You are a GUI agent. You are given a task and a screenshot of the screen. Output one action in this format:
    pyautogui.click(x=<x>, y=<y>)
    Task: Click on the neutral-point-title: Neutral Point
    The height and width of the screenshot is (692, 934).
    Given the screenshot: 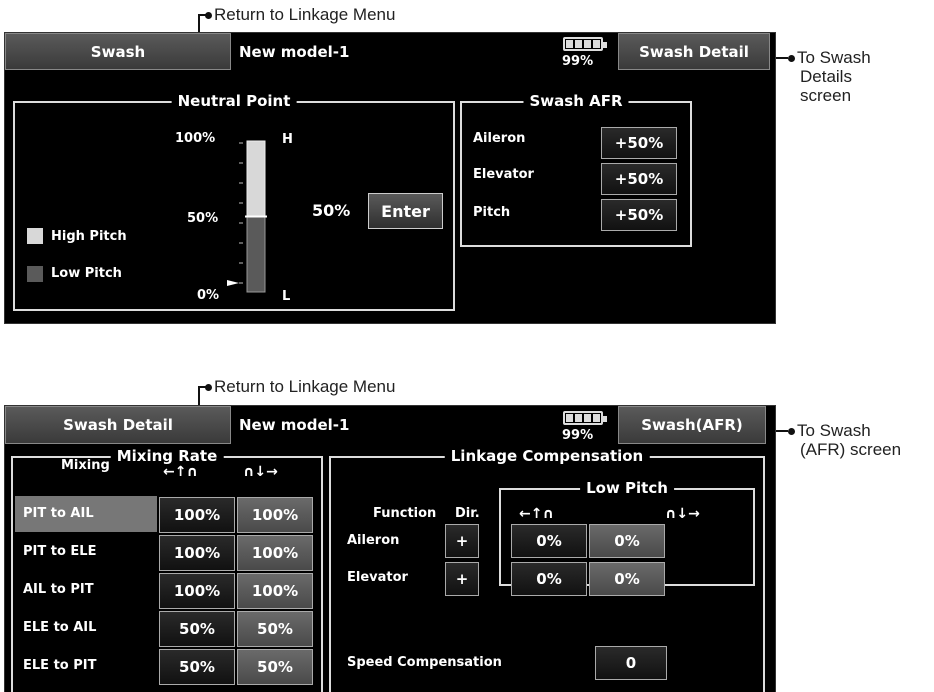 What is the action you would take?
    pyautogui.click(x=234, y=101)
    